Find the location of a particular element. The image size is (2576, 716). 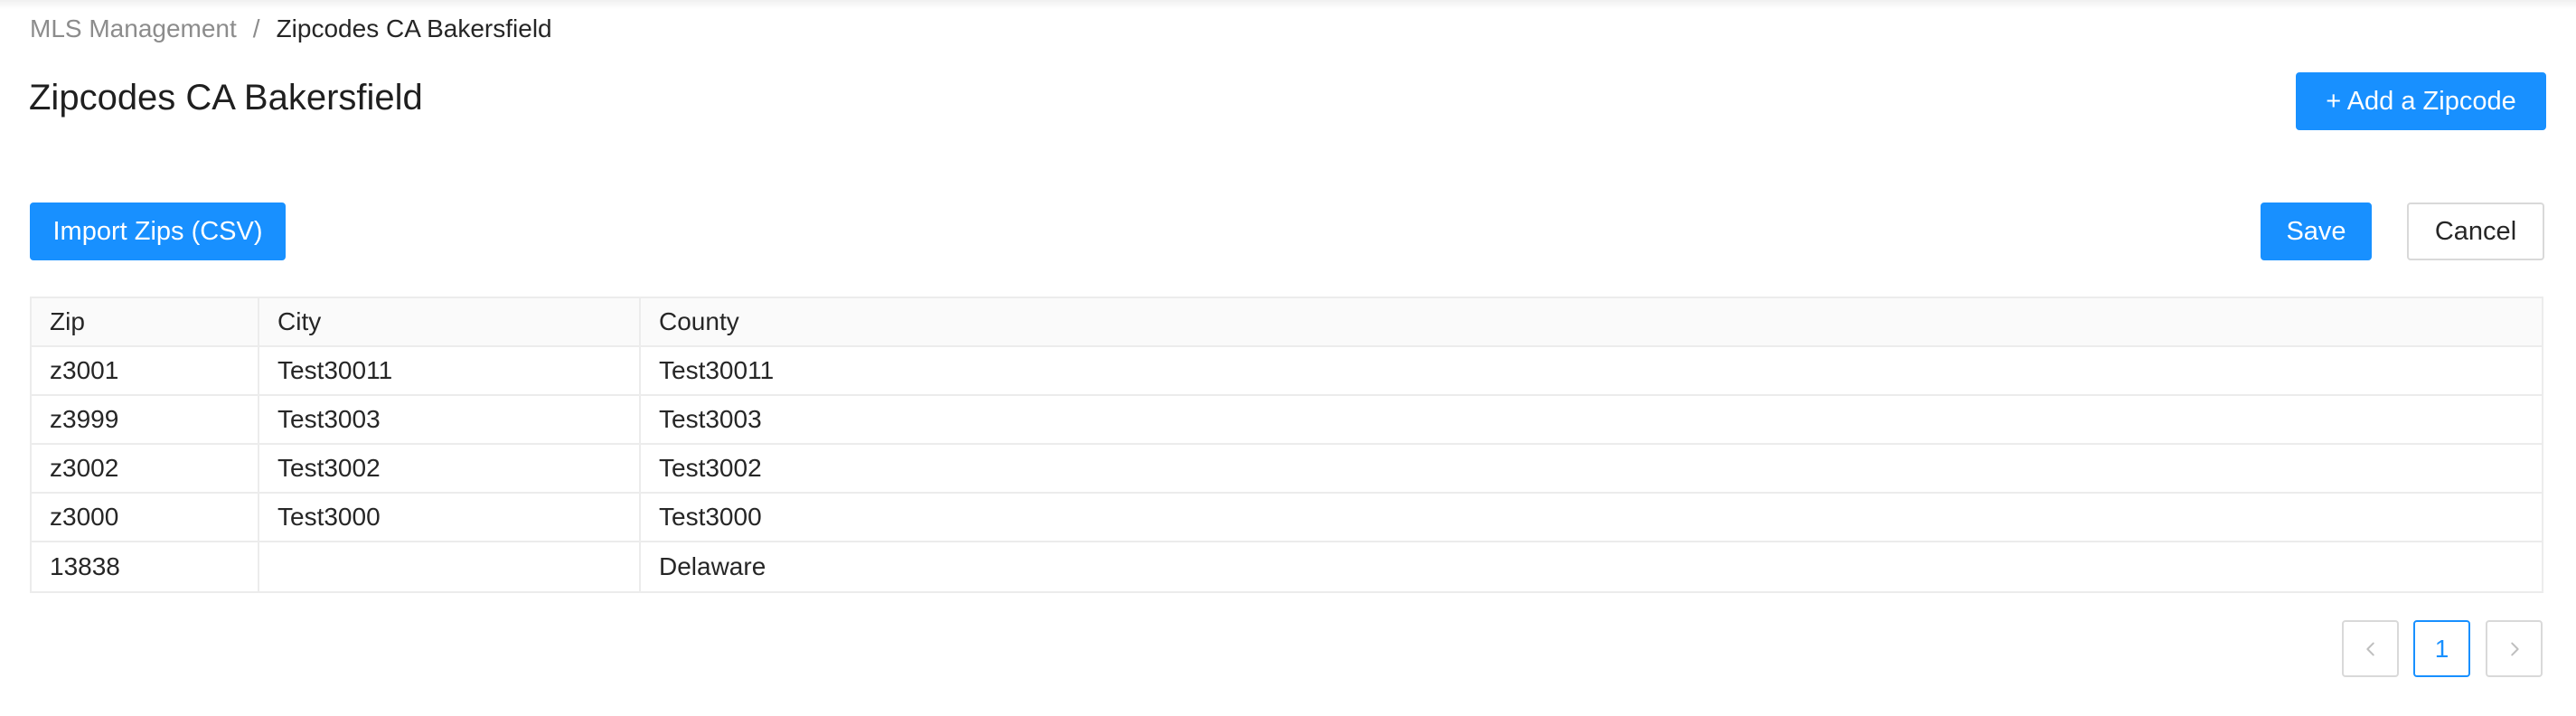

zip-cell: z3002 is located at coordinates (145, 469).